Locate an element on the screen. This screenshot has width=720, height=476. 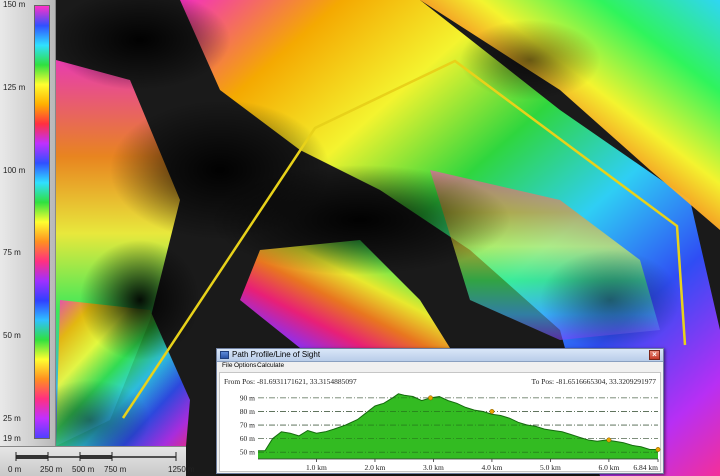
legend-label: 19 m is located at coordinates (12, 438).